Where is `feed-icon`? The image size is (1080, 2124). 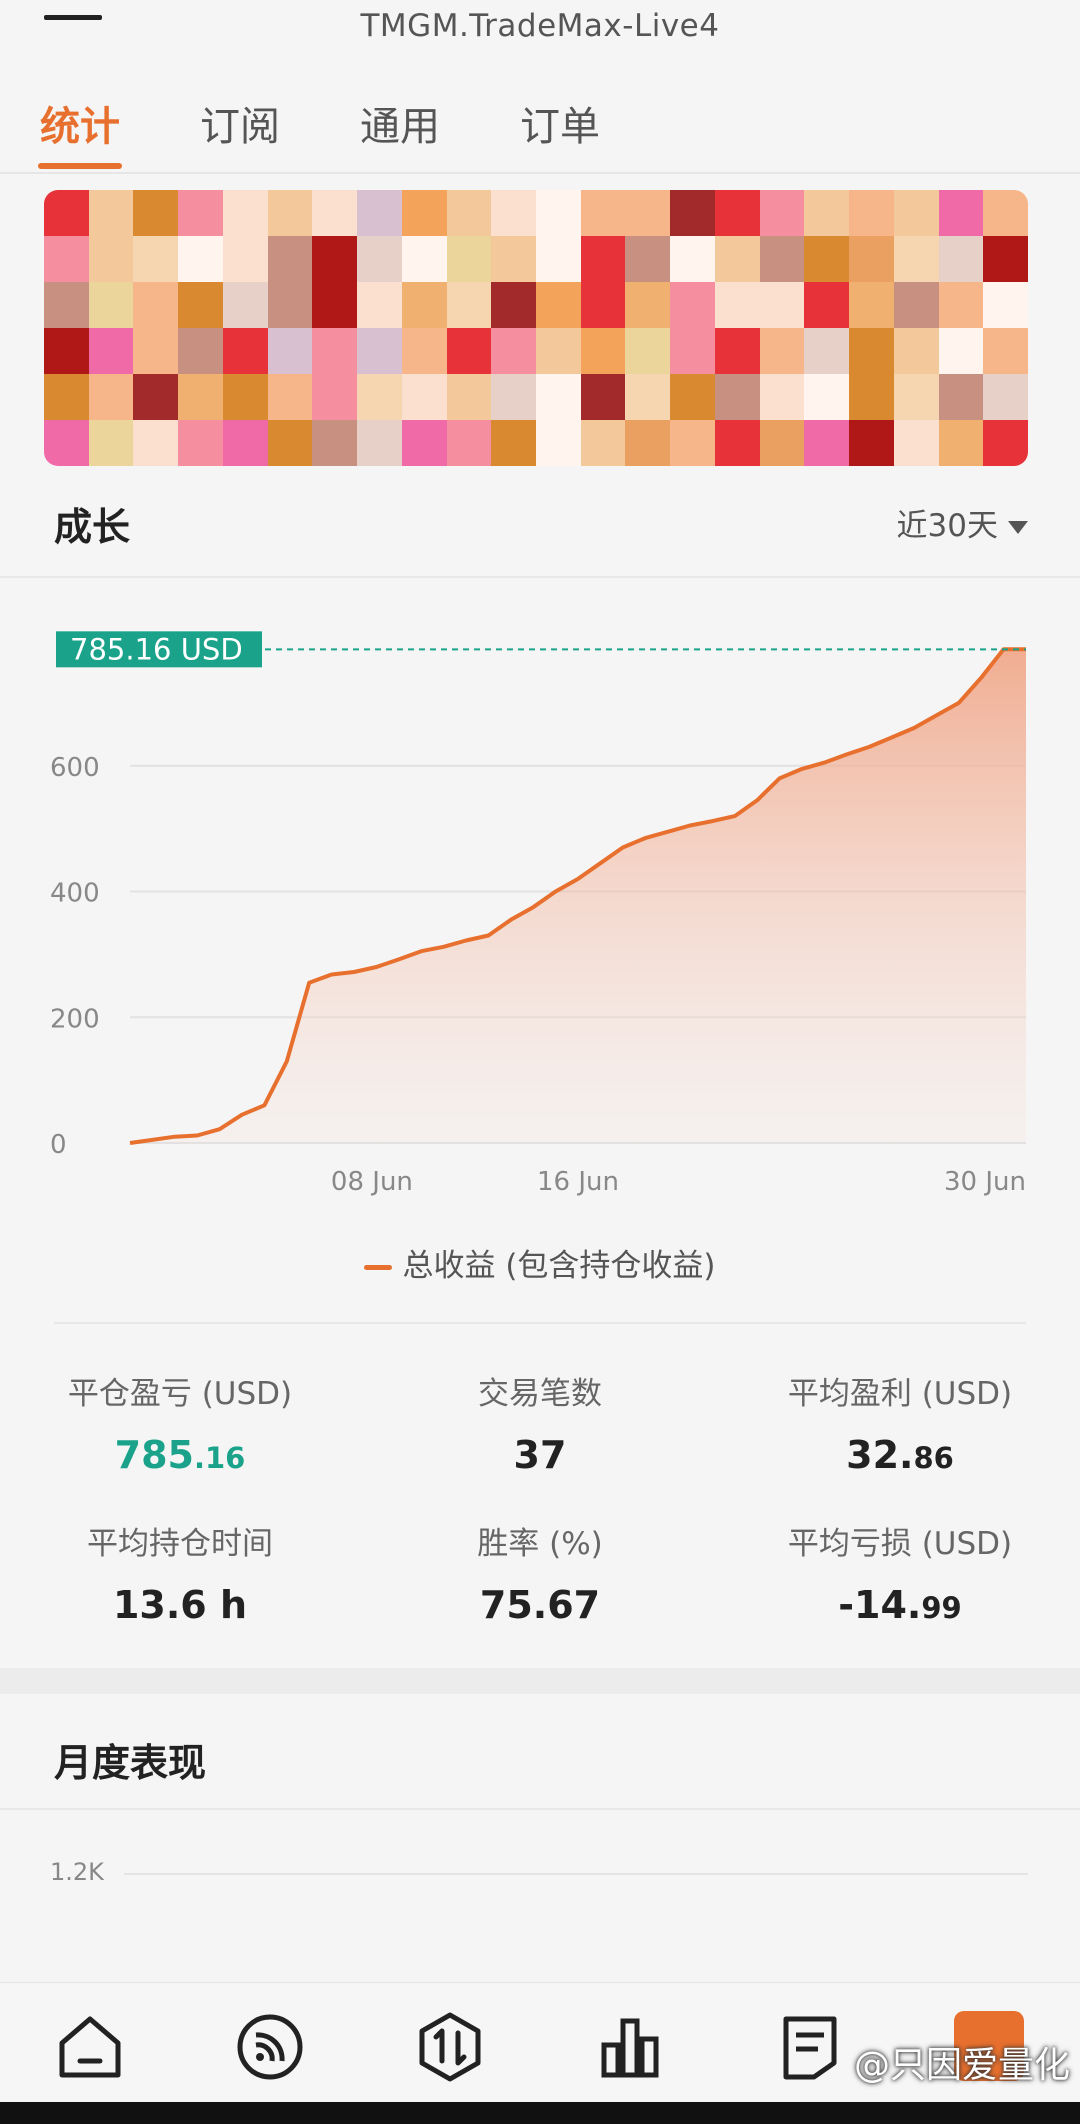
feed-icon is located at coordinates (270, 2047).